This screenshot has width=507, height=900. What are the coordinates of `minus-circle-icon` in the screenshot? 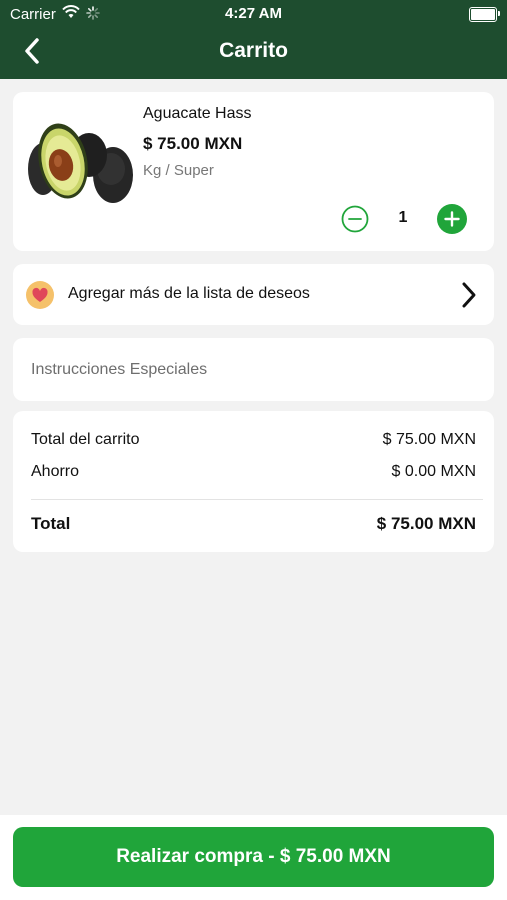 It's located at (355, 219).